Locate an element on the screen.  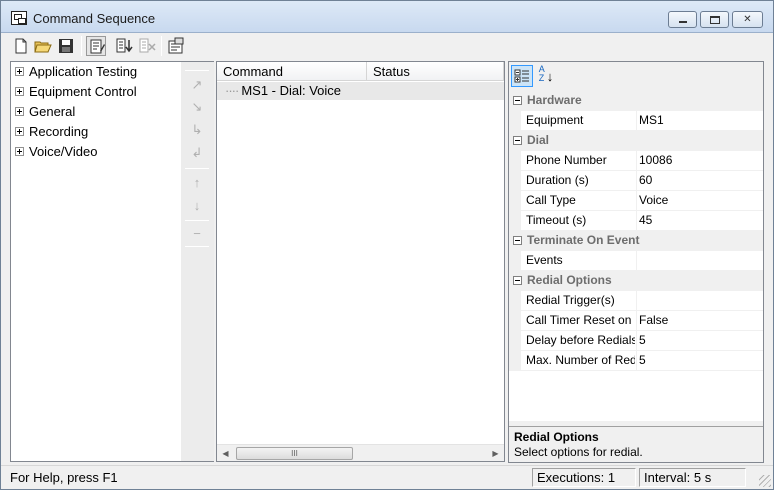
column-header-command: Command is located at coordinates (292, 71).